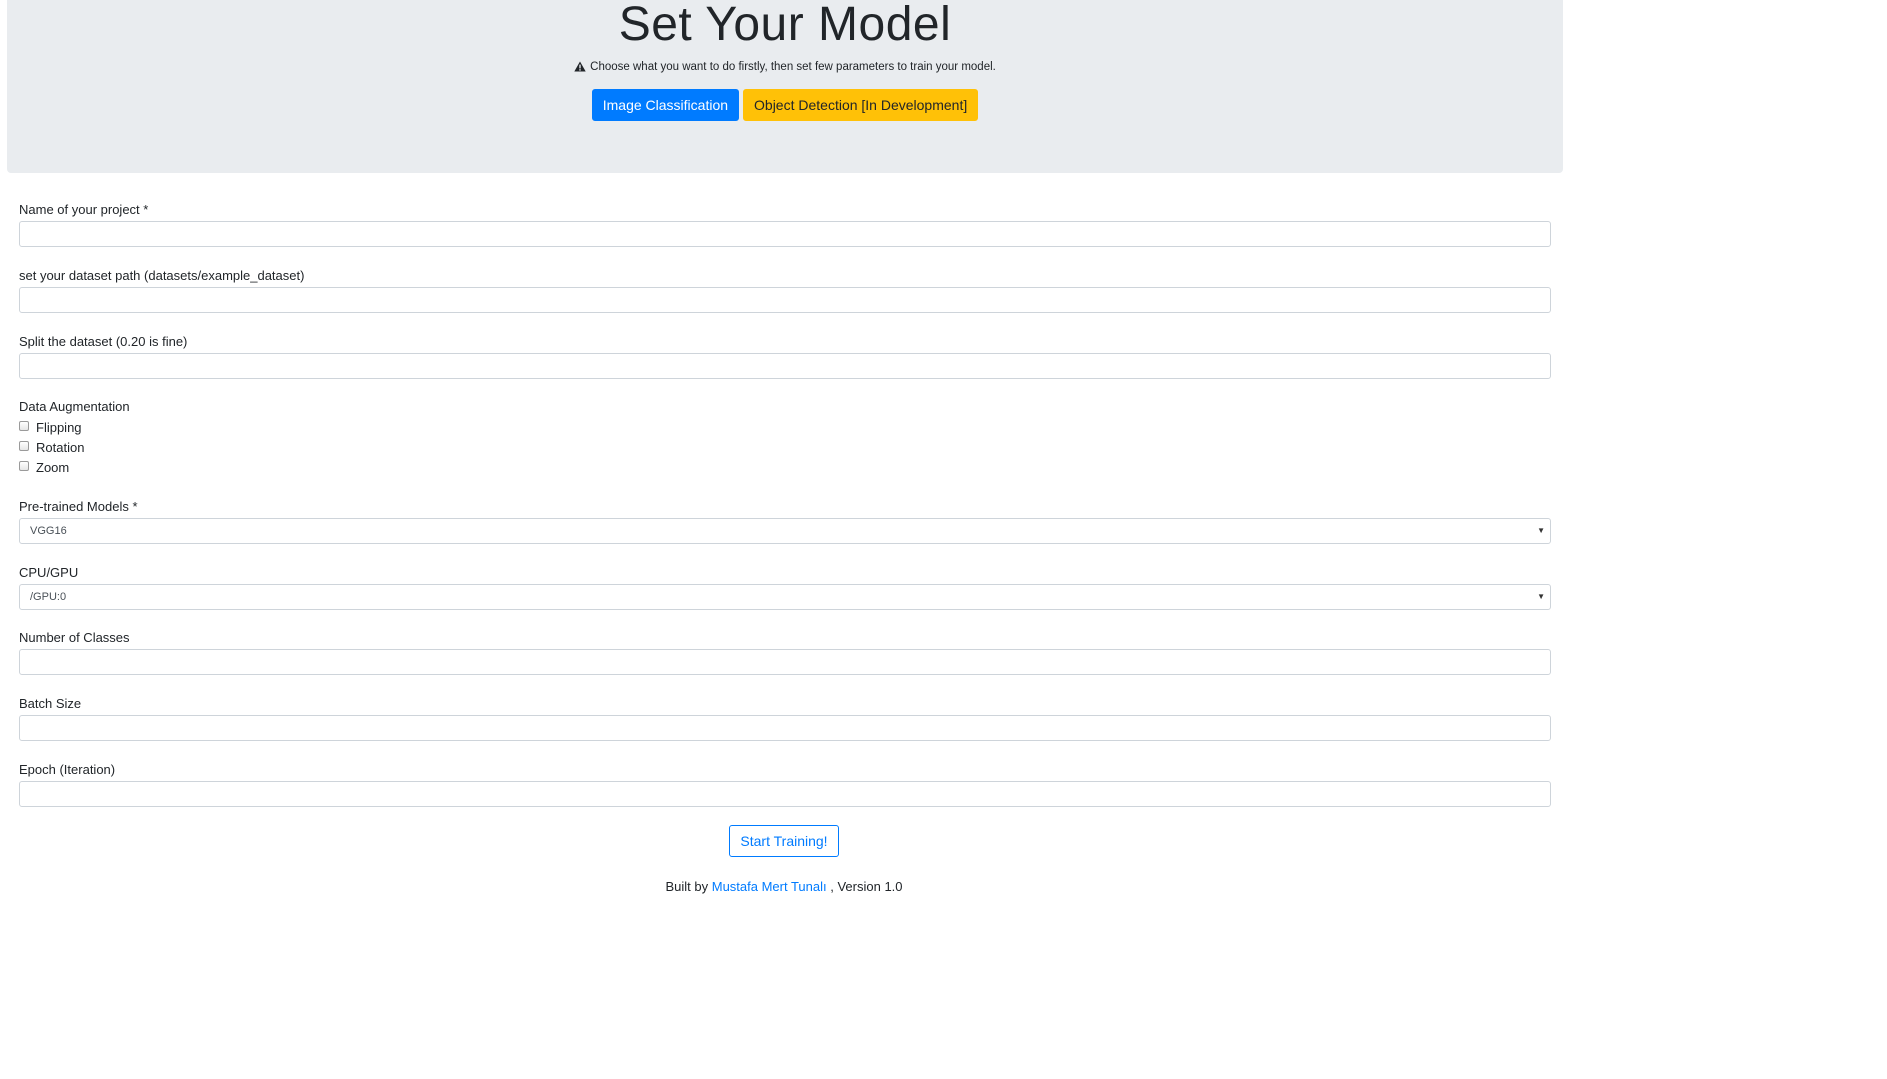 The height and width of the screenshot is (1079, 1887). Describe the element at coordinates (785, 728) in the screenshot. I see `batch-size-input` at that location.